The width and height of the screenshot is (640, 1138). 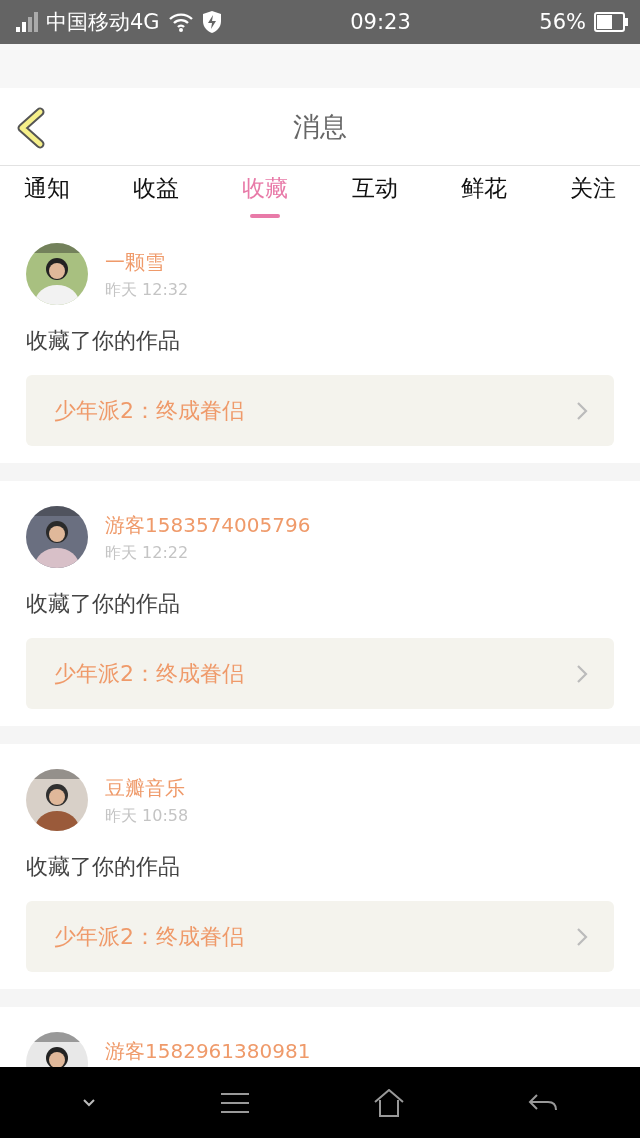 What do you see at coordinates (103, 22) in the screenshot?
I see `carrier-name: 中国移动4G` at bounding box center [103, 22].